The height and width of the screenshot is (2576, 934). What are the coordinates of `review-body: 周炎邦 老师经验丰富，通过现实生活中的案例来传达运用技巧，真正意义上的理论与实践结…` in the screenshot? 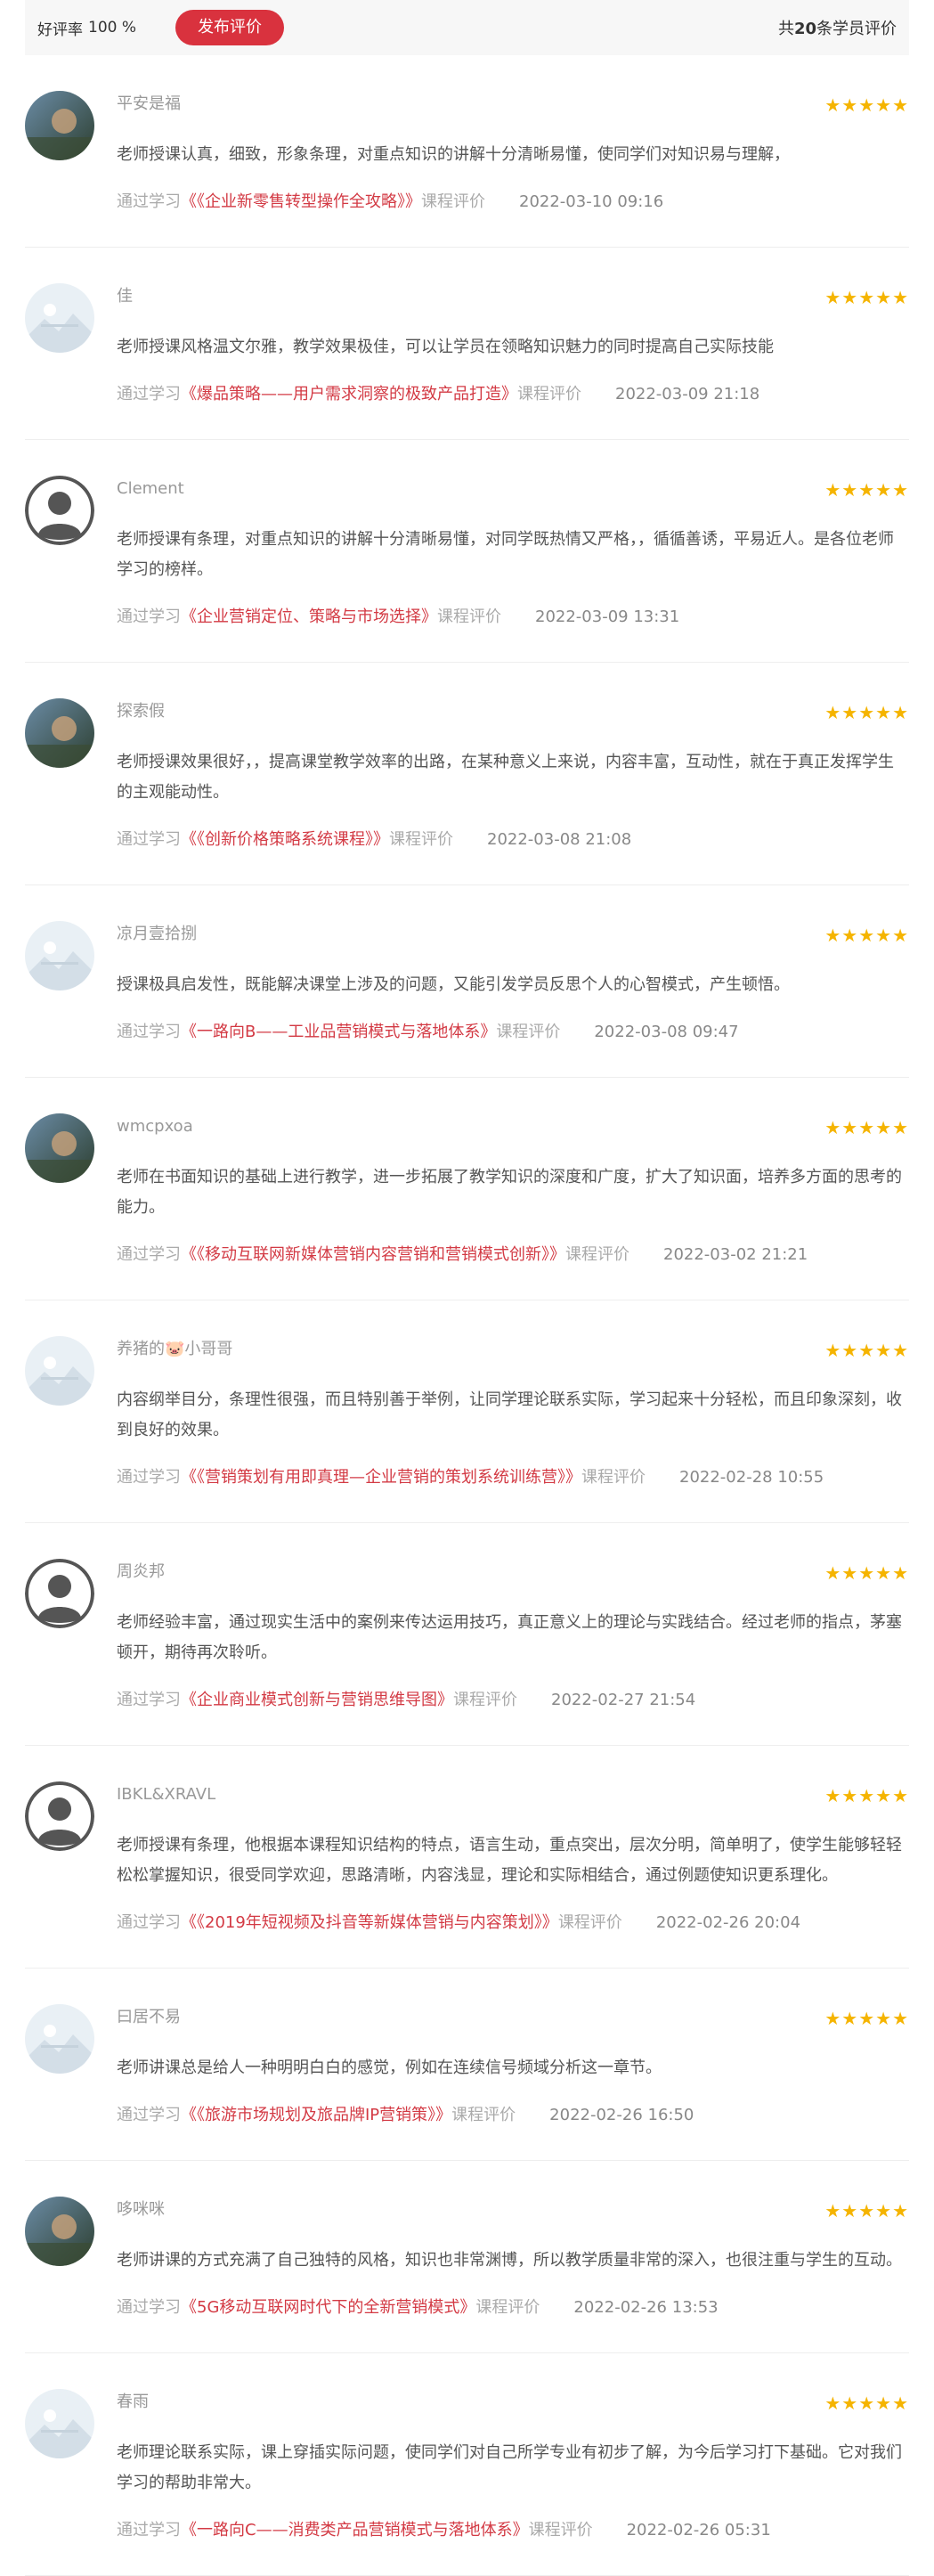 It's located at (513, 1637).